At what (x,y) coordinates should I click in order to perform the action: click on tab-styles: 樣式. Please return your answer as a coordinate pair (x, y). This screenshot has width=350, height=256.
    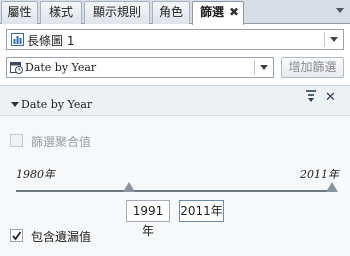
    Looking at the image, I should click on (61, 12).